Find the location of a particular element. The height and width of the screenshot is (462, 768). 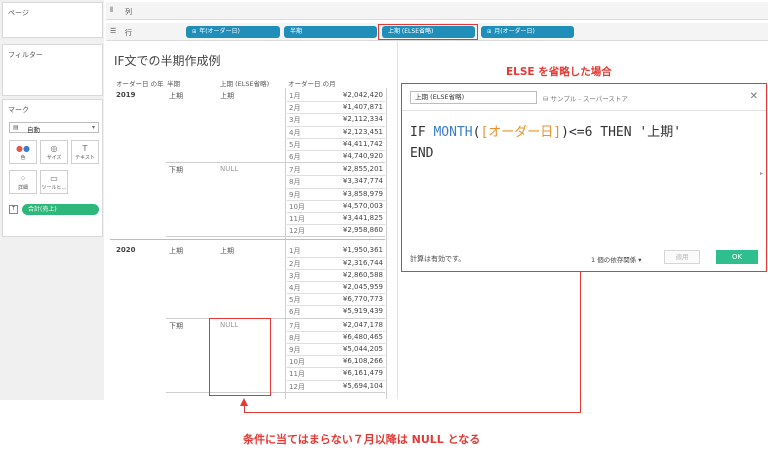

value-cell: ¥4,411,742 is located at coordinates (357, 144).